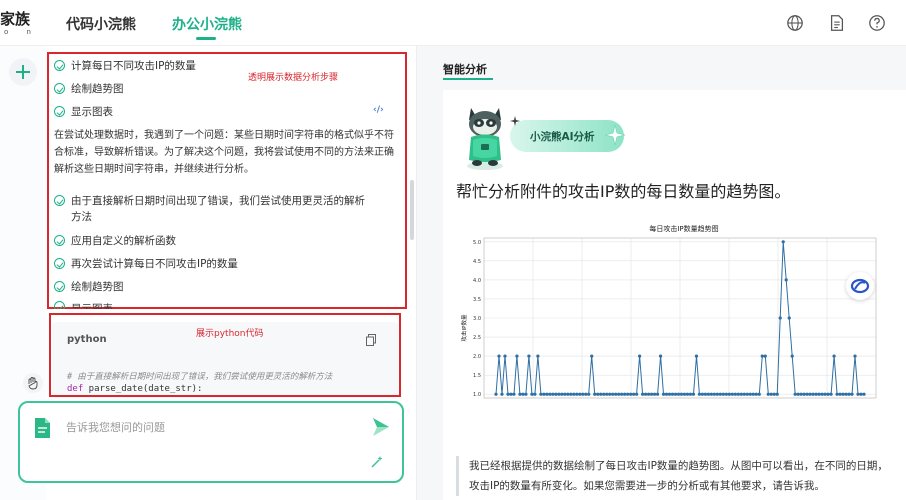 The height and width of the screenshot is (500, 906). I want to click on small-sparkle-icon, so click(515, 121).